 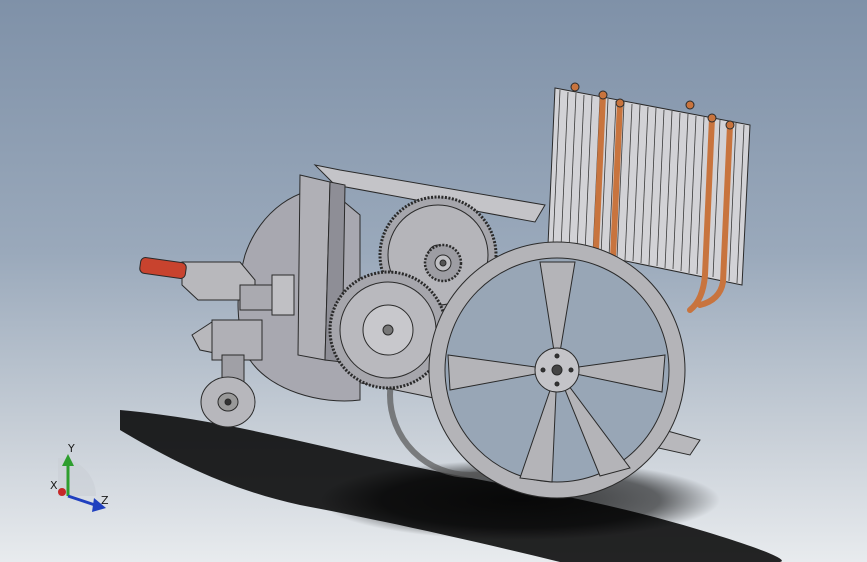 I want to click on z-axis-label: Z, so click(x=105, y=500).